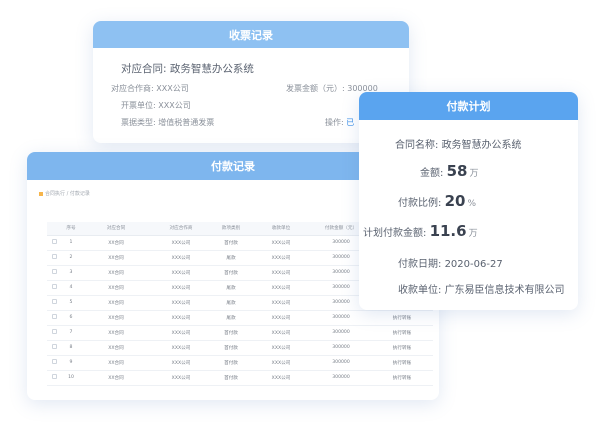  I want to click on plan-payee-value: 广东易臣信息技术有限公司, so click(504, 290).